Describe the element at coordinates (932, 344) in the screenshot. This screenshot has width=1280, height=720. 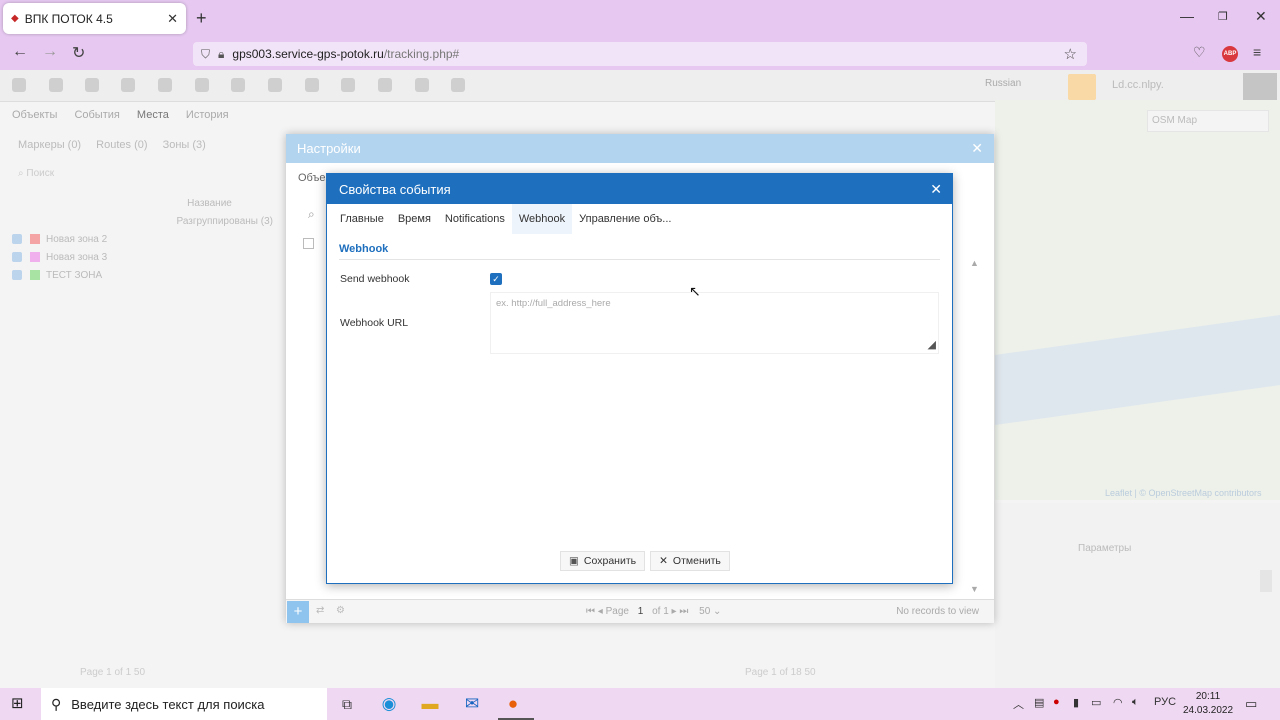
I see `resize-grip-icon: ◢` at that location.